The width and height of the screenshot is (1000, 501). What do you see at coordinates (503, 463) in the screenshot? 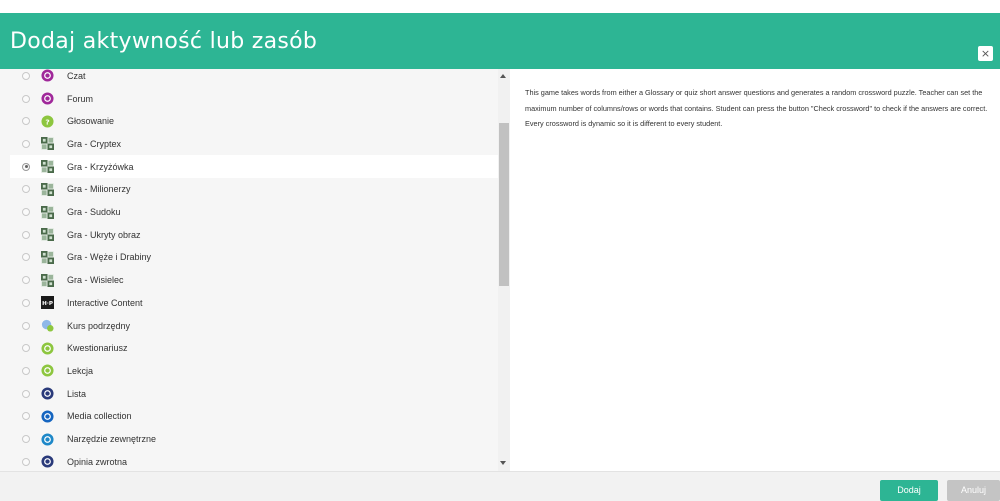
I see `scroll-down-arrow-icon` at bounding box center [503, 463].